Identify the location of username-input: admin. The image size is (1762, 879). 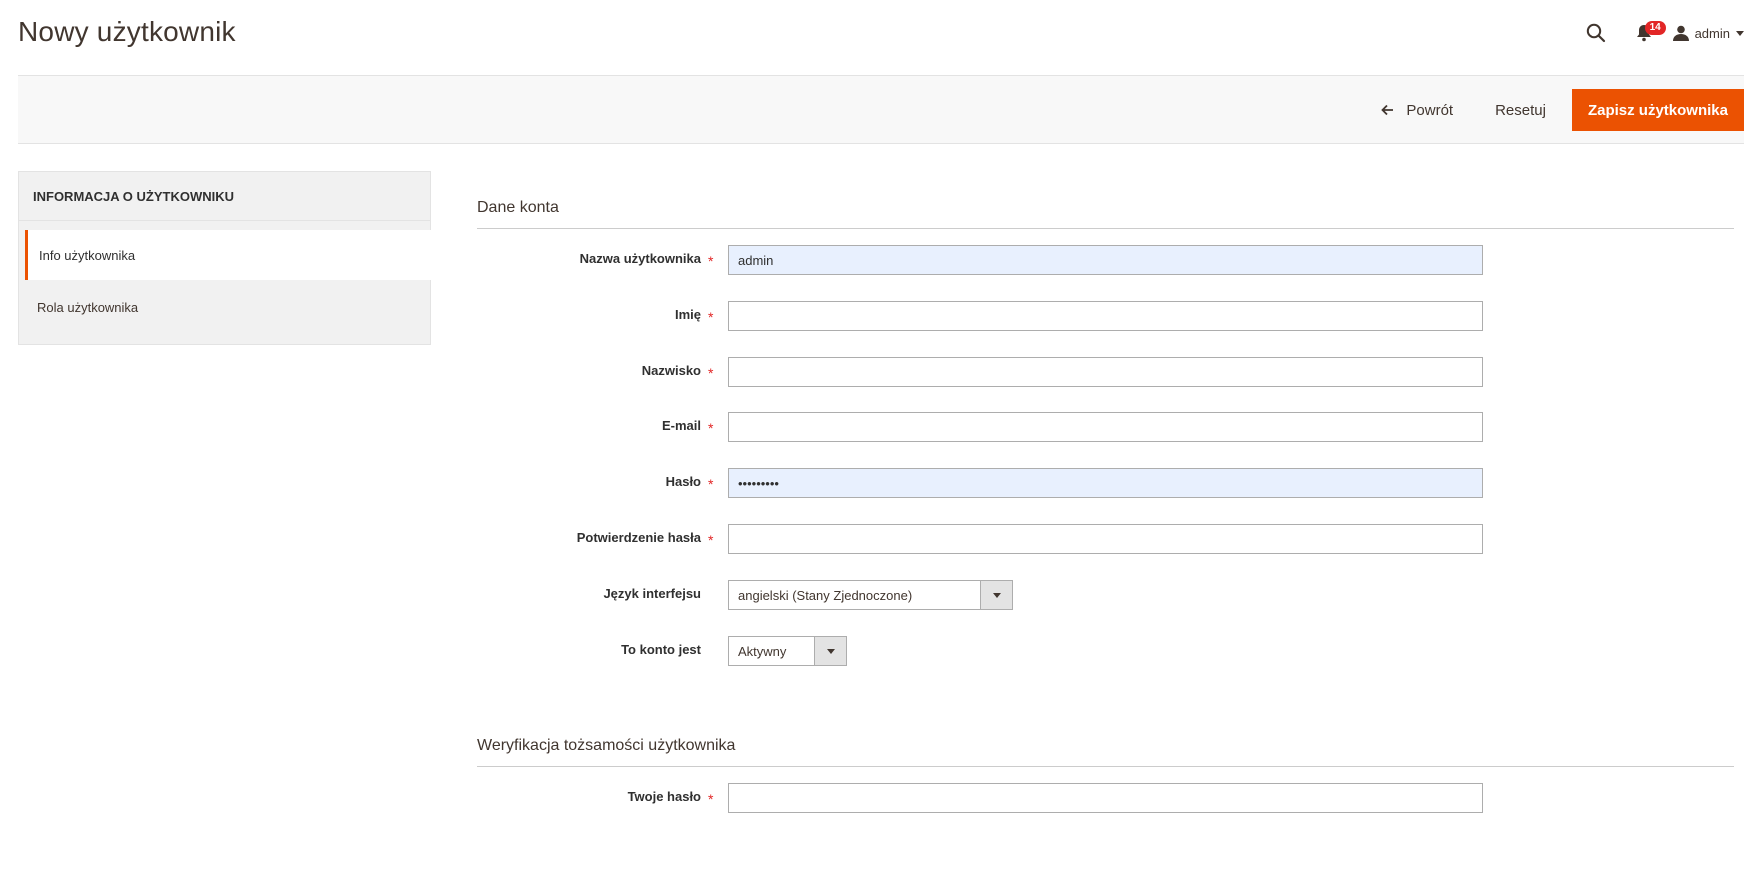
(1105, 260).